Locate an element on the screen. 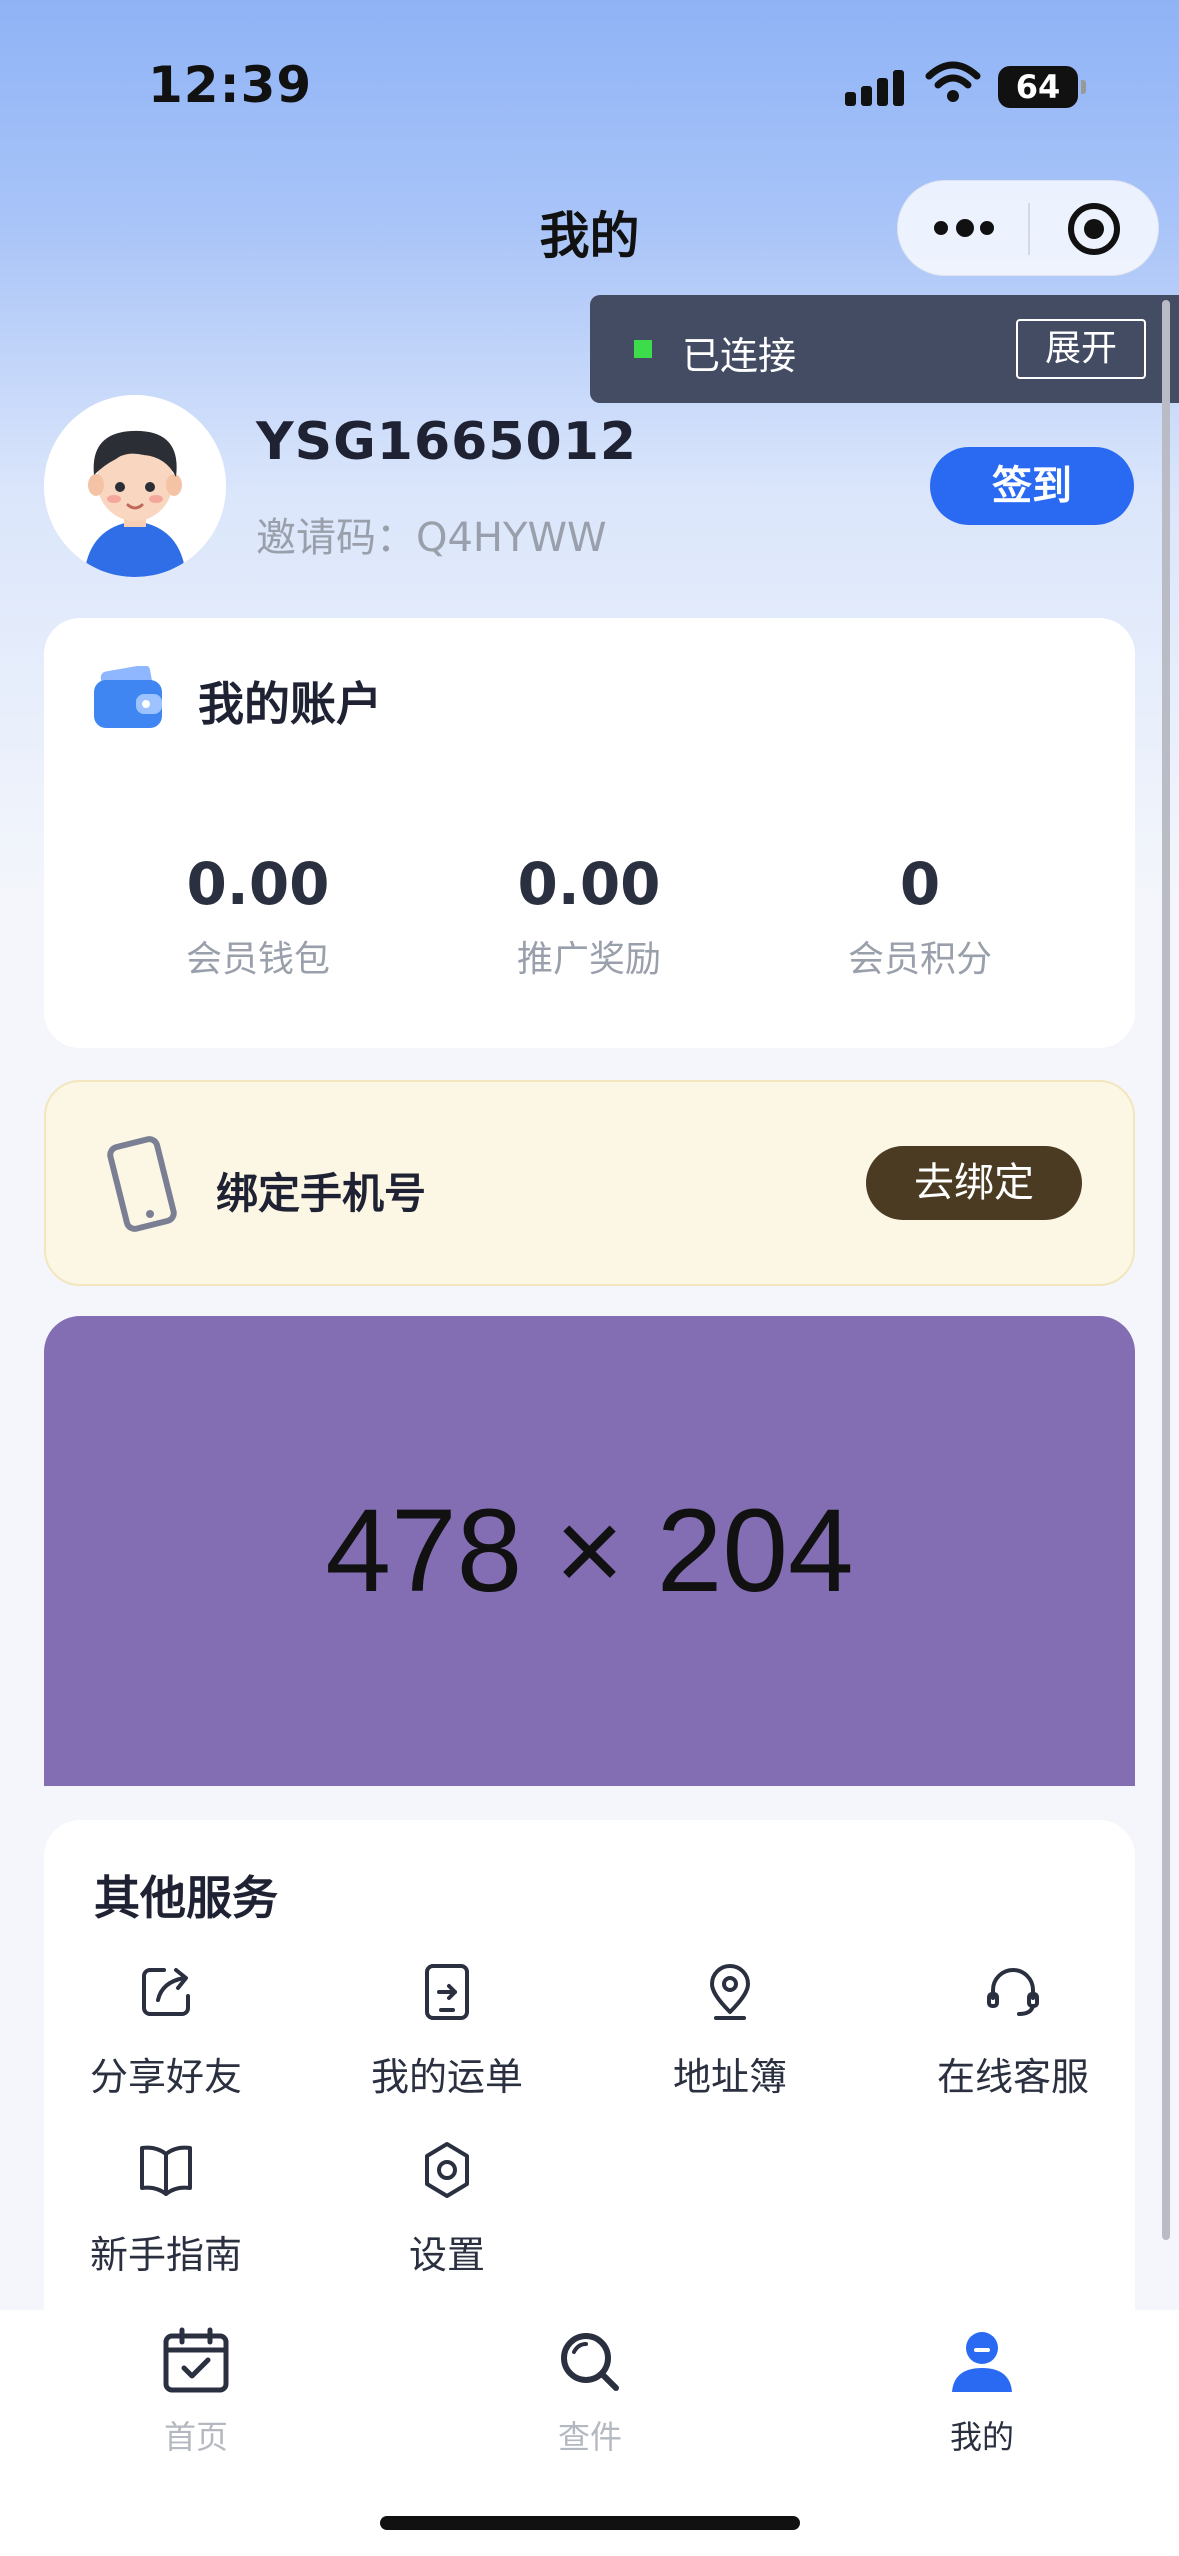 This screenshot has width=1179, height=2556. wallet-icon is located at coordinates (130, 698).